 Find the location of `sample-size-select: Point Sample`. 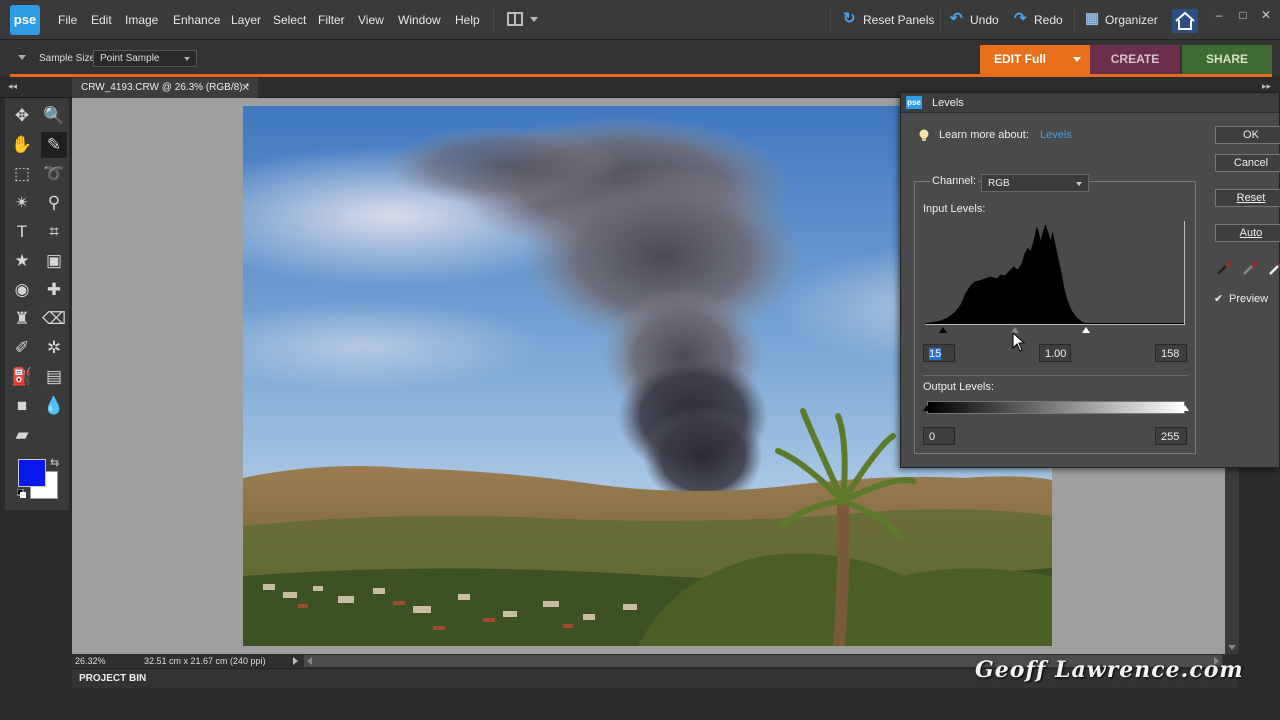

sample-size-select: Point Sample is located at coordinates (145, 58).